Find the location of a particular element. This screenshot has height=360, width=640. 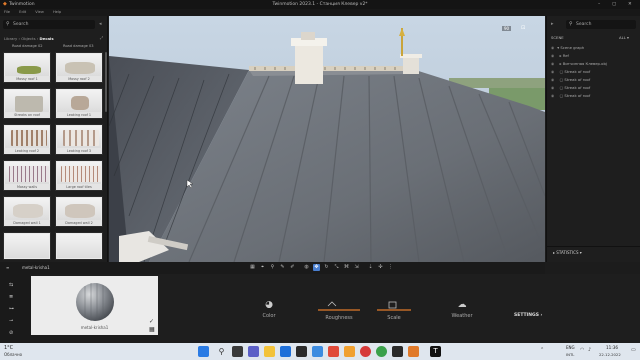

task-view-icon is located at coordinates (237, 351).